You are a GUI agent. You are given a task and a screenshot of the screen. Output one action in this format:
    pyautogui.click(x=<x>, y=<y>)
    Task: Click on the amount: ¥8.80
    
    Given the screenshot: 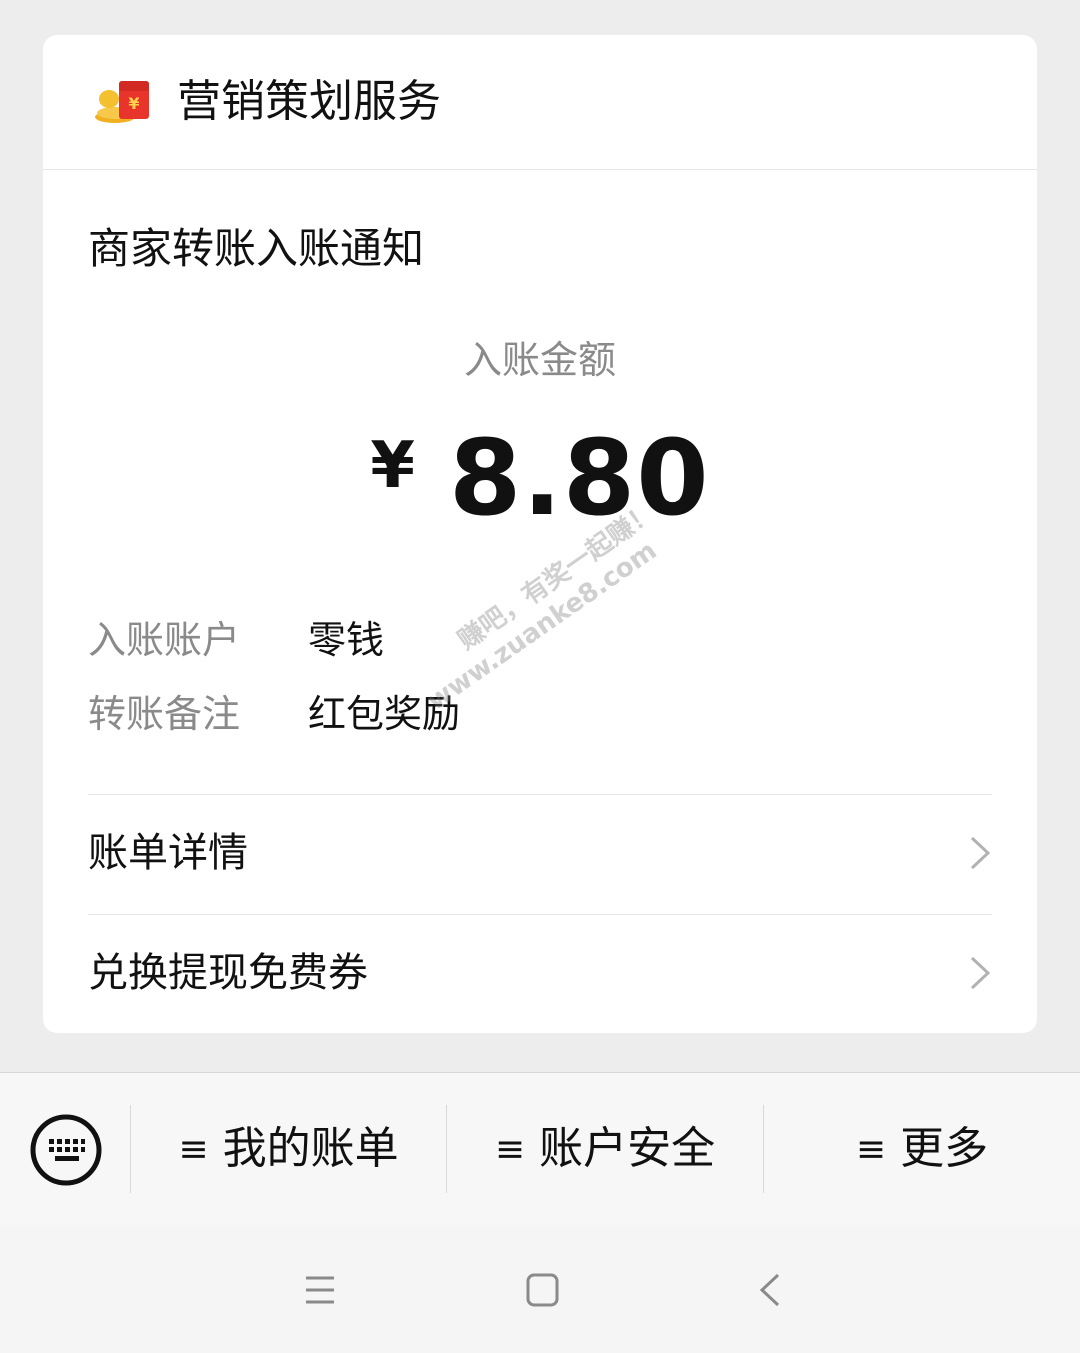 What is the action you would take?
    pyautogui.click(x=540, y=478)
    